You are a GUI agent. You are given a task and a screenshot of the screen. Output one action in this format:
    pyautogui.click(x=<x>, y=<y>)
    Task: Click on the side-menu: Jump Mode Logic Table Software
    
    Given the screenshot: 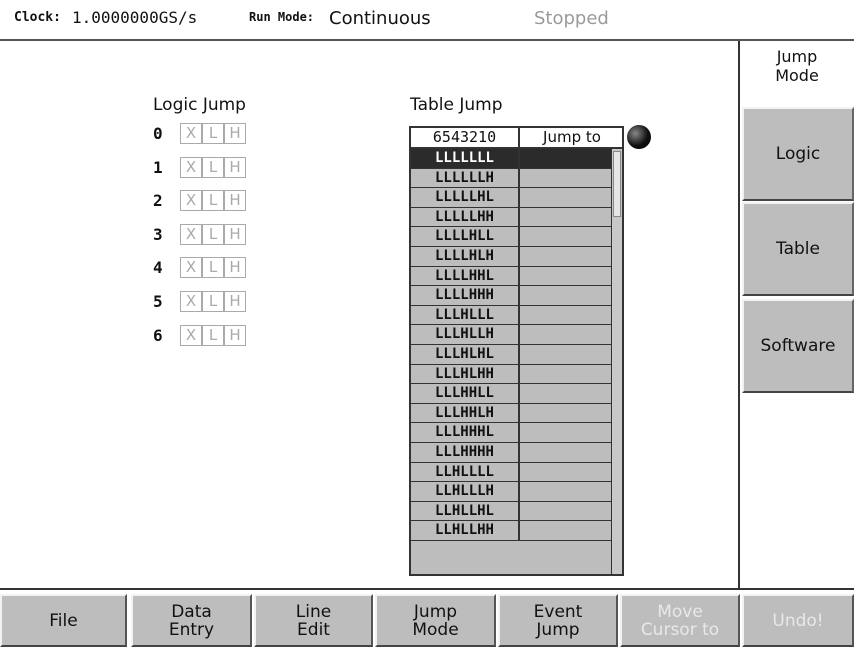 What is the action you would take?
    pyautogui.click(x=796, y=314)
    